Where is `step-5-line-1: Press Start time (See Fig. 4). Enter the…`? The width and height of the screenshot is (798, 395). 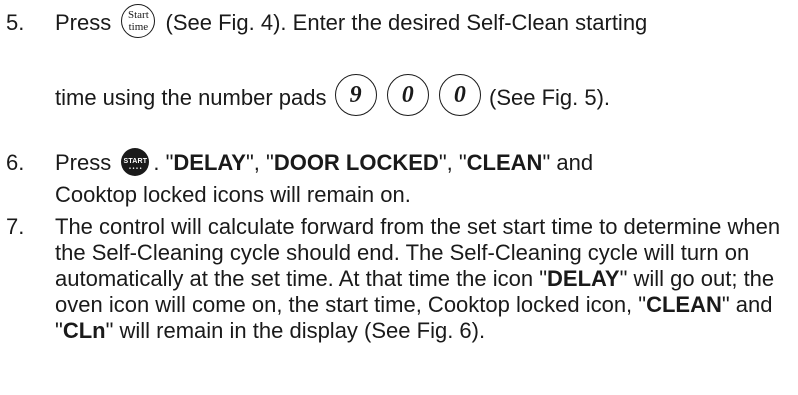 step-5-line-1: Press Start time (See Fig. 4). Enter the… is located at coordinates (351, 21).